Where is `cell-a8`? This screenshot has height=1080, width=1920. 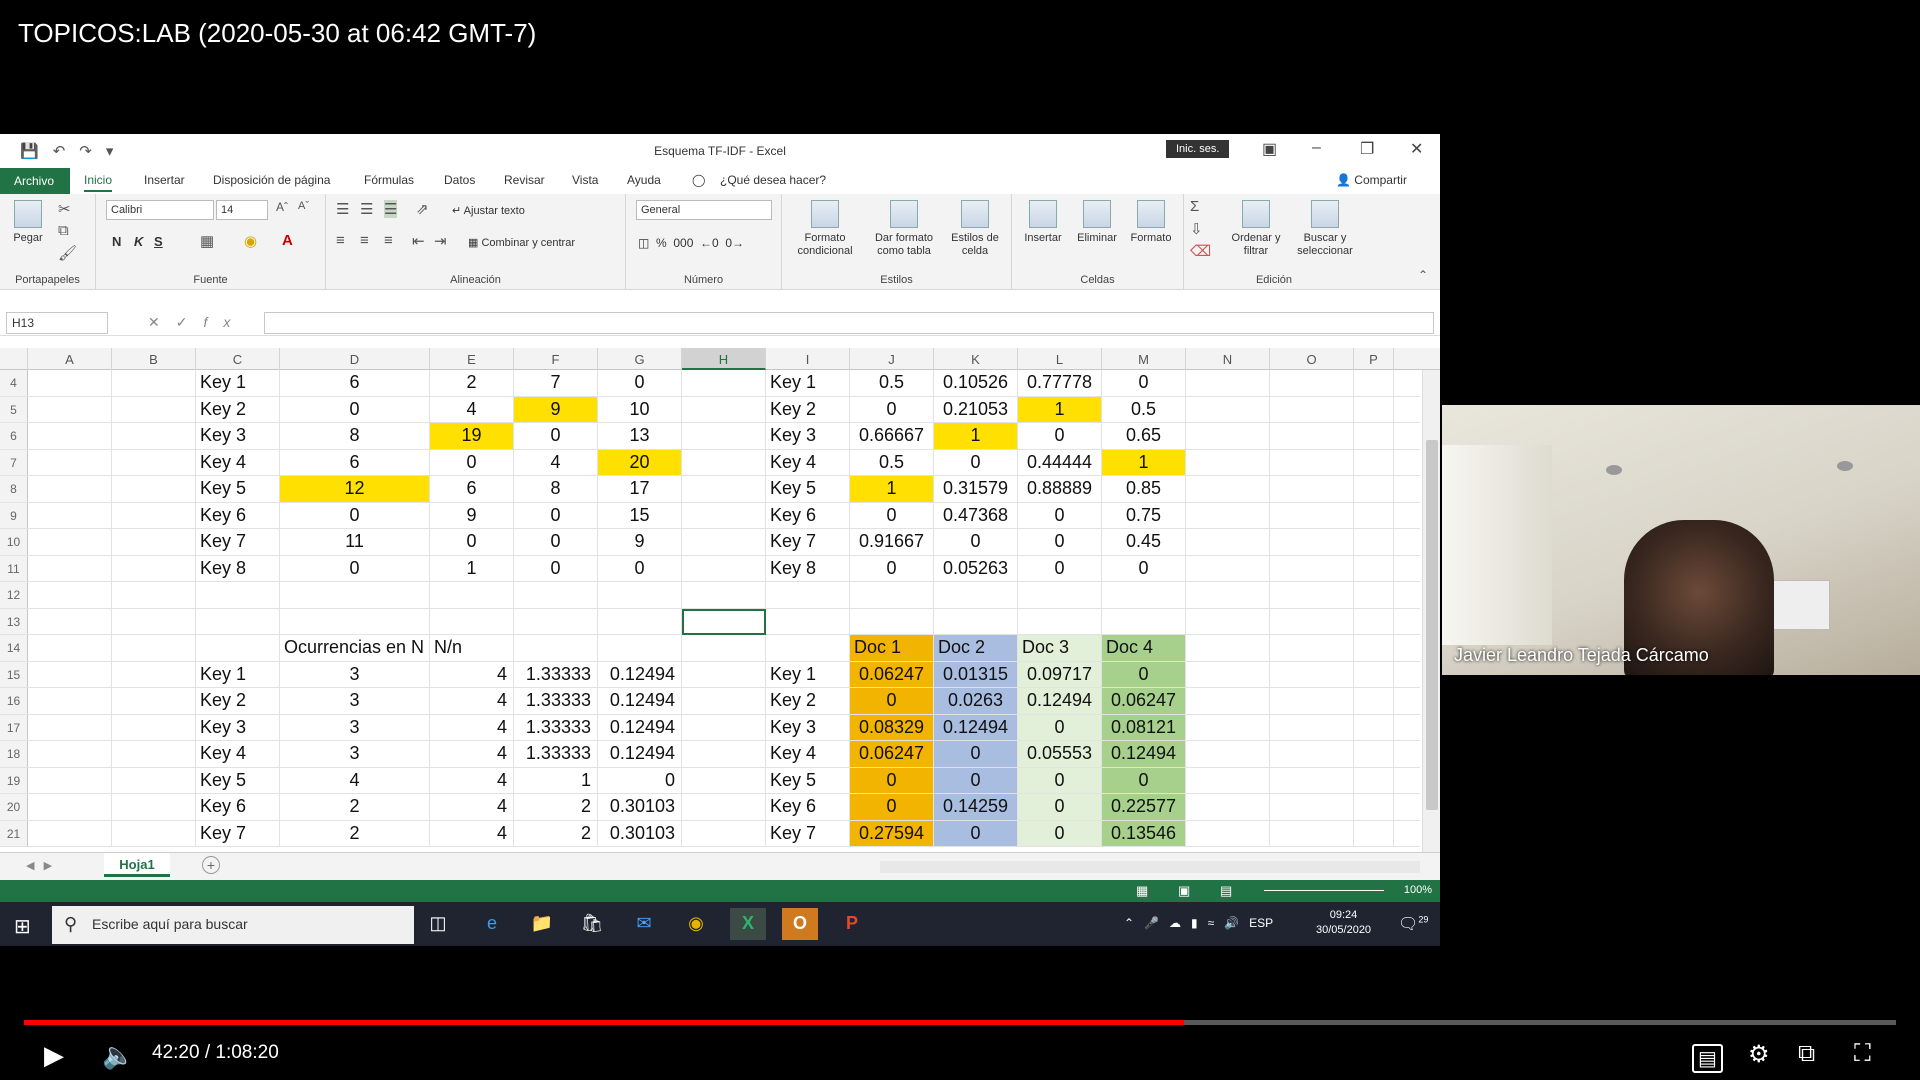
cell-a8 is located at coordinates (70, 489).